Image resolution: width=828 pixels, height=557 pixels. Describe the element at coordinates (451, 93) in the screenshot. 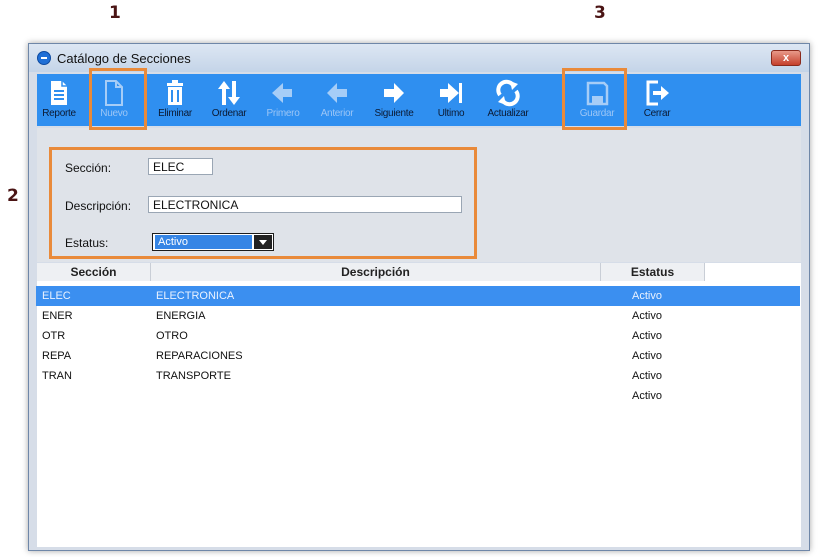

I see `last-arrow-icon` at that location.